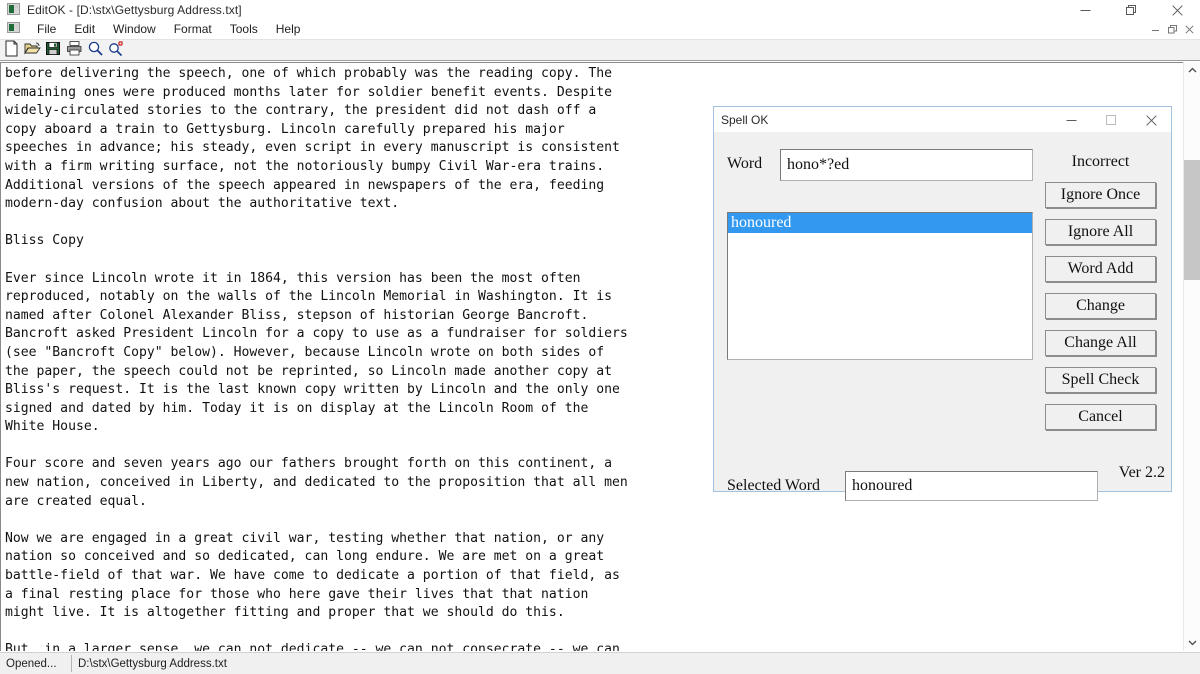  What do you see at coordinates (745, 163) in the screenshot?
I see `word-label: Word` at bounding box center [745, 163].